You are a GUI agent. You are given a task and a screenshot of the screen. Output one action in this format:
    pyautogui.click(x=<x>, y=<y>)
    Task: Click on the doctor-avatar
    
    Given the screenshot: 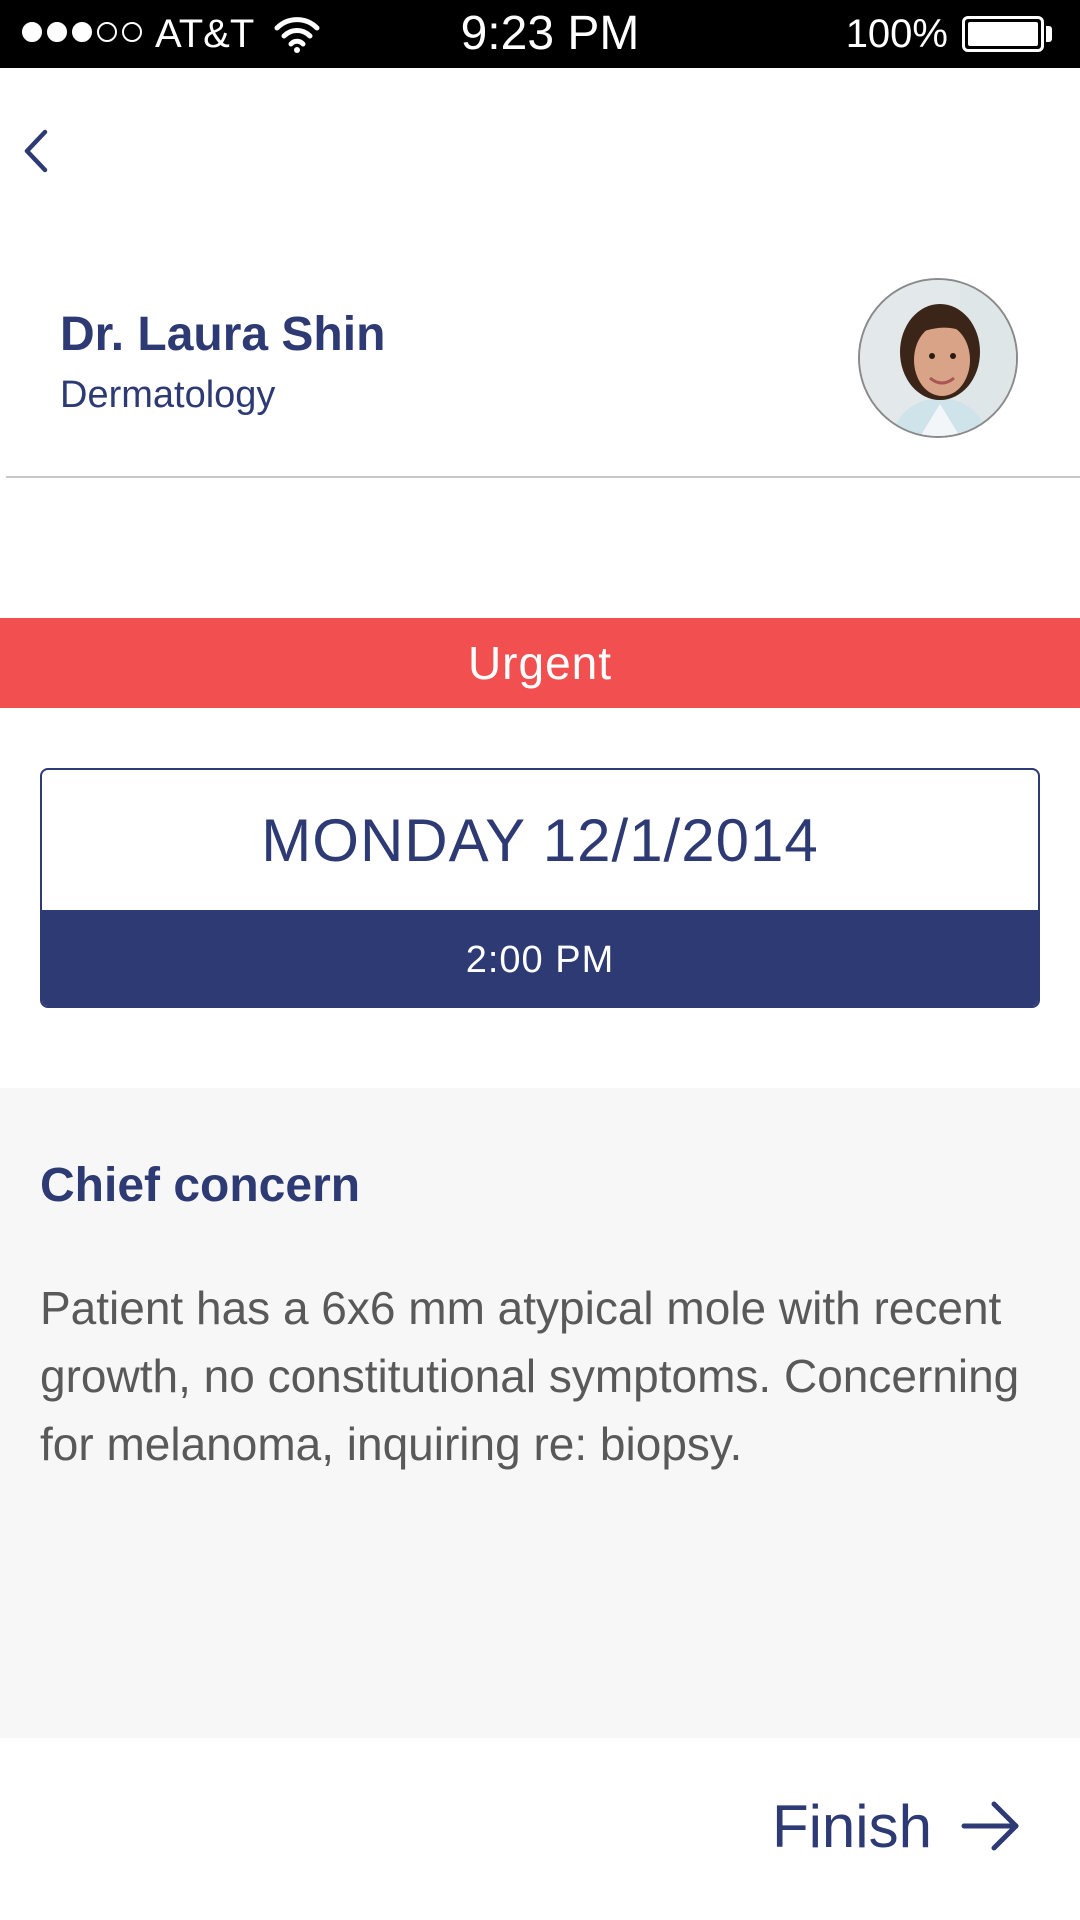 What is the action you would take?
    pyautogui.click(x=938, y=358)
    